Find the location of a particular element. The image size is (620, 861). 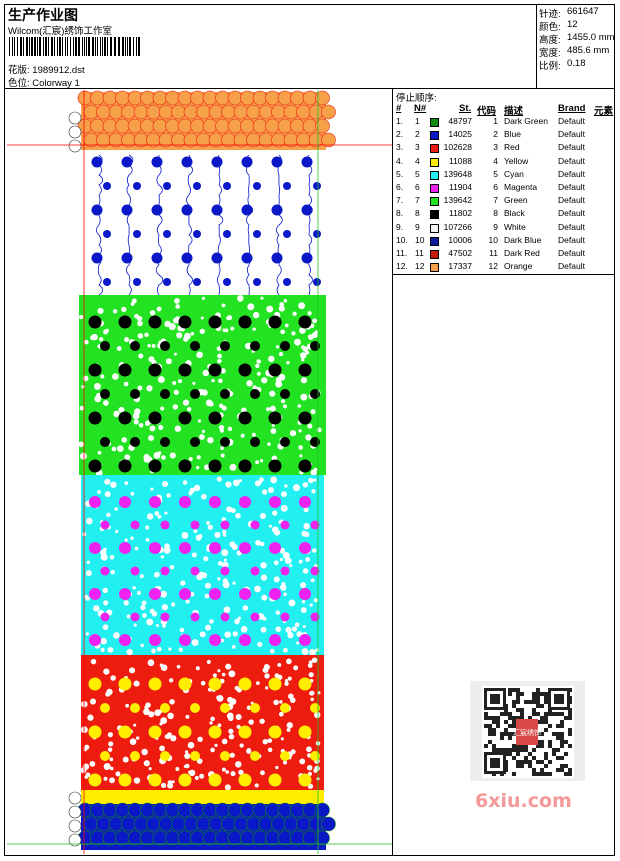

row-description: Dark Red is located at coordinates (522, 253).